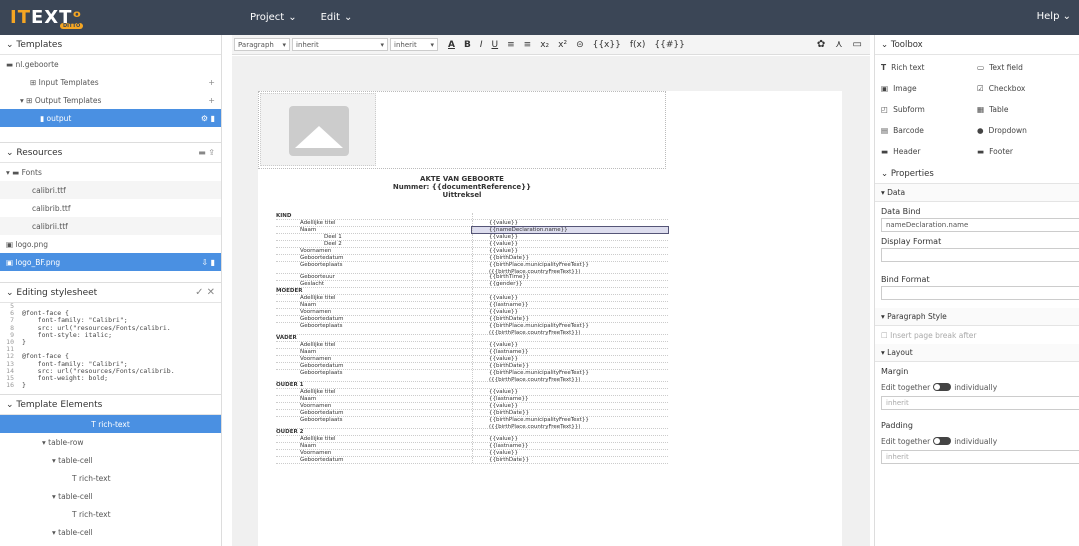 The height and width of the screenshot is (546, 1079). What do you see at coordinates (1025, 130) in the screenshot?
I see `tool-dropdown: ● Dropdown` at bounding box center [1025, 130].